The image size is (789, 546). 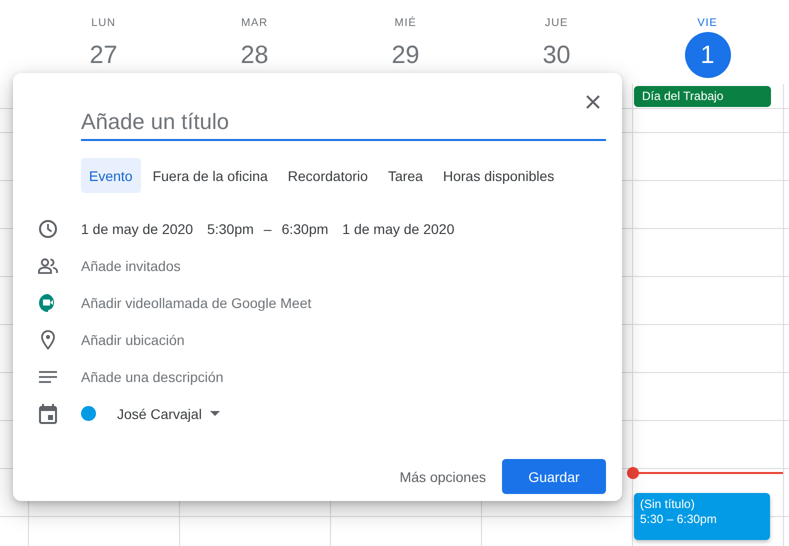 What do you see at coordinates (210, 175) in the screenshot?
I see `event-type-tab: Fuera de la oficina` at bounding box center [210, 175].